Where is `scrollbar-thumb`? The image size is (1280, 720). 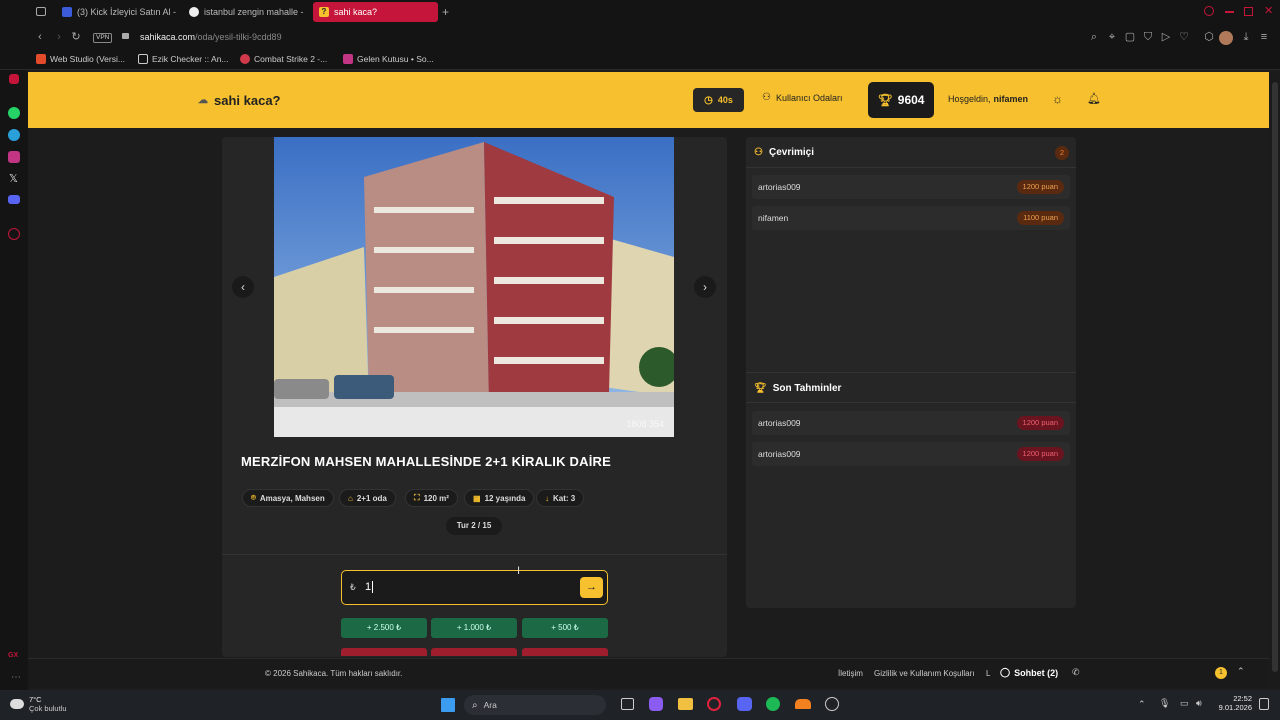 scrollbar-thumb is located at coordinates (1275, 377).